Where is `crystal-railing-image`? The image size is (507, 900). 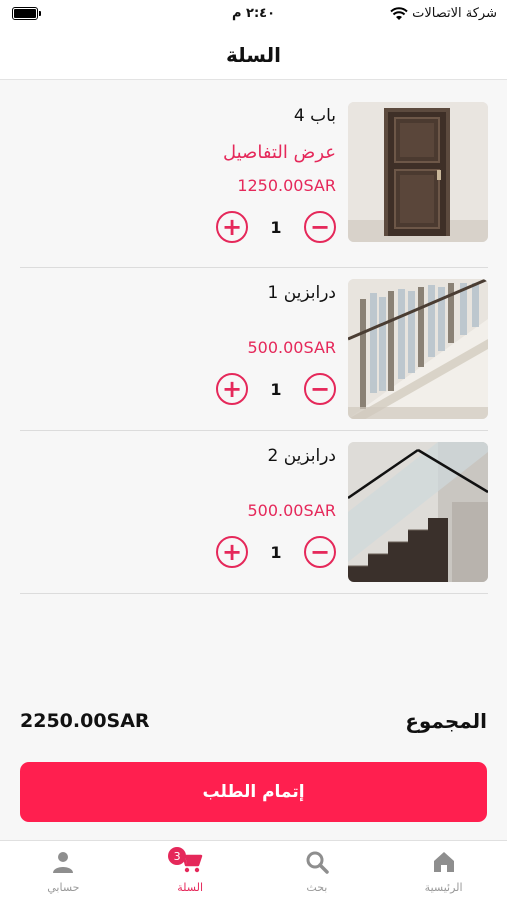
crystal-railing-image is located at coordinates (418, 349).